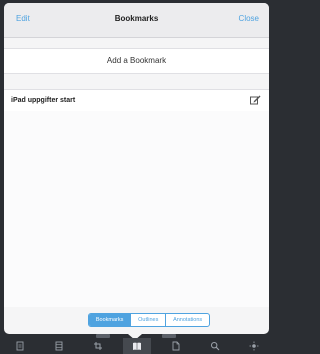 Image resolution: width=320 pixels, height=354 pixels. I want to click on bookmarks-button, so click(136, 346).